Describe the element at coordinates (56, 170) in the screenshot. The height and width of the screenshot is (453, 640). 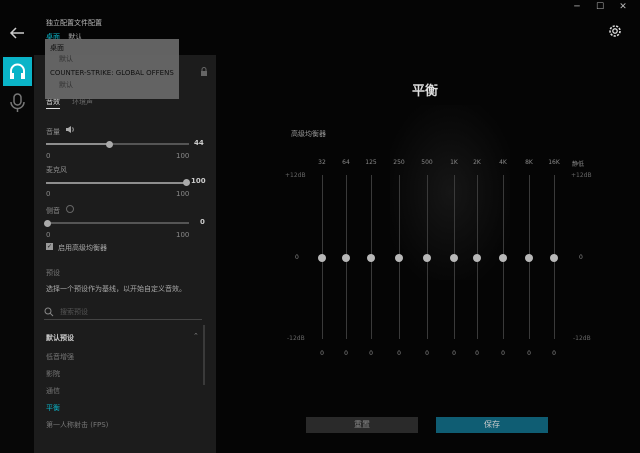
I see `mic-label: 麦克风` at that location.